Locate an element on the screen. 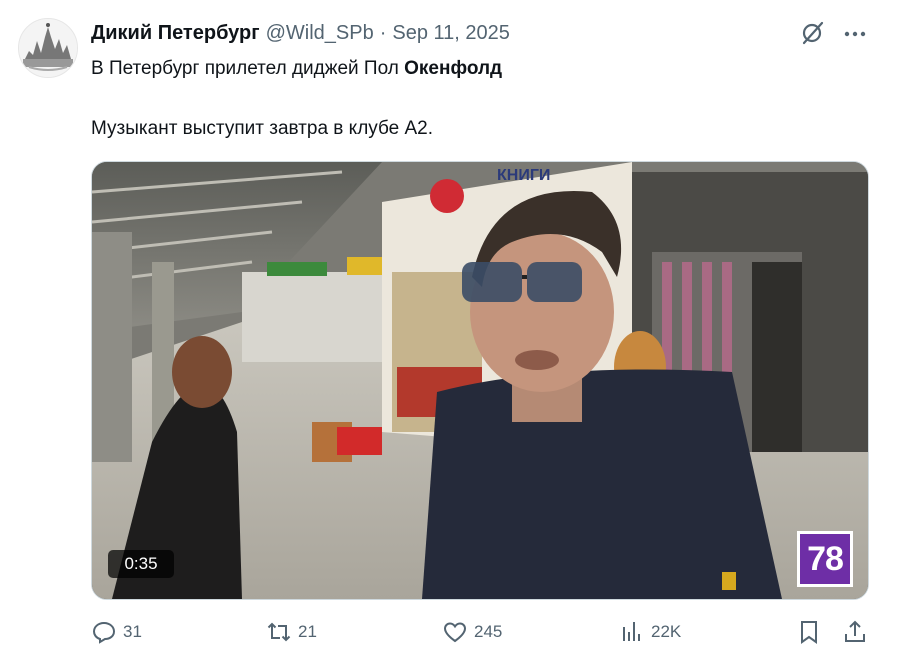 Image resolution: width=898 pixels, height=660 pixels. tweet-header: Дикий Петербург @Wild_SPb · Sep 11, 2025 is located at coordinates (300, 33).